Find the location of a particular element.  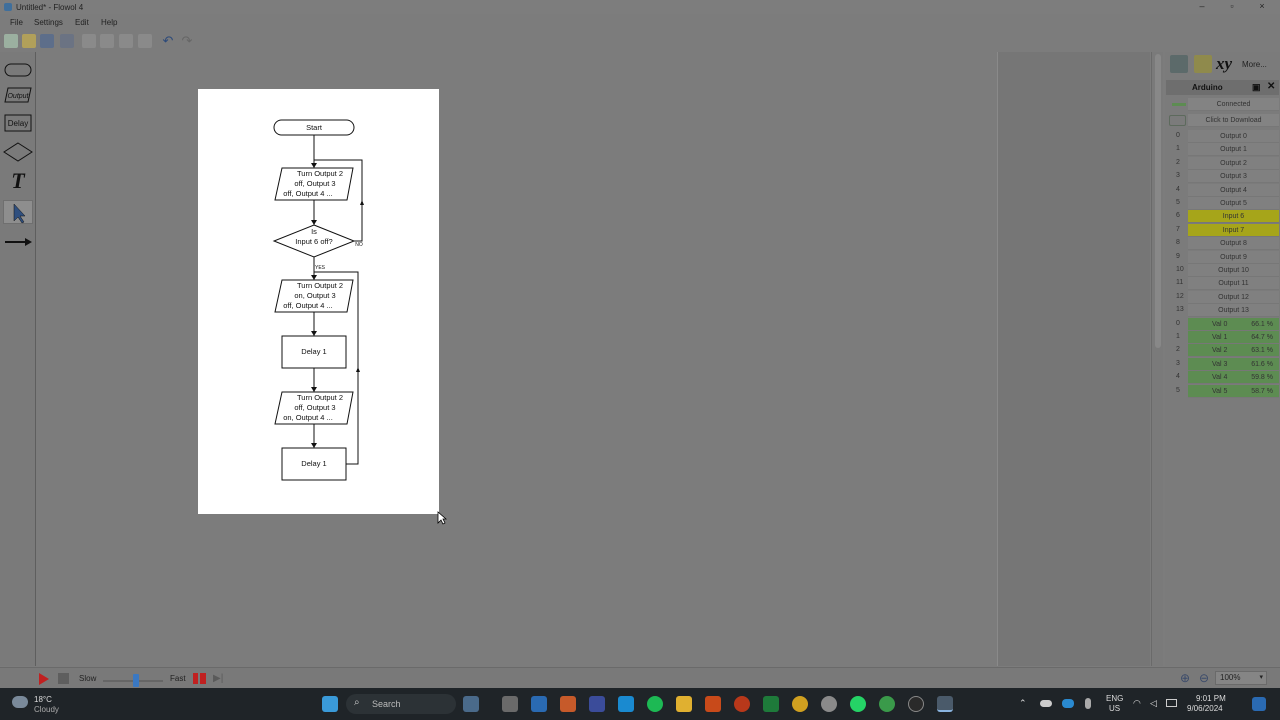

arrow-tool is located at coordinates (18, 242).